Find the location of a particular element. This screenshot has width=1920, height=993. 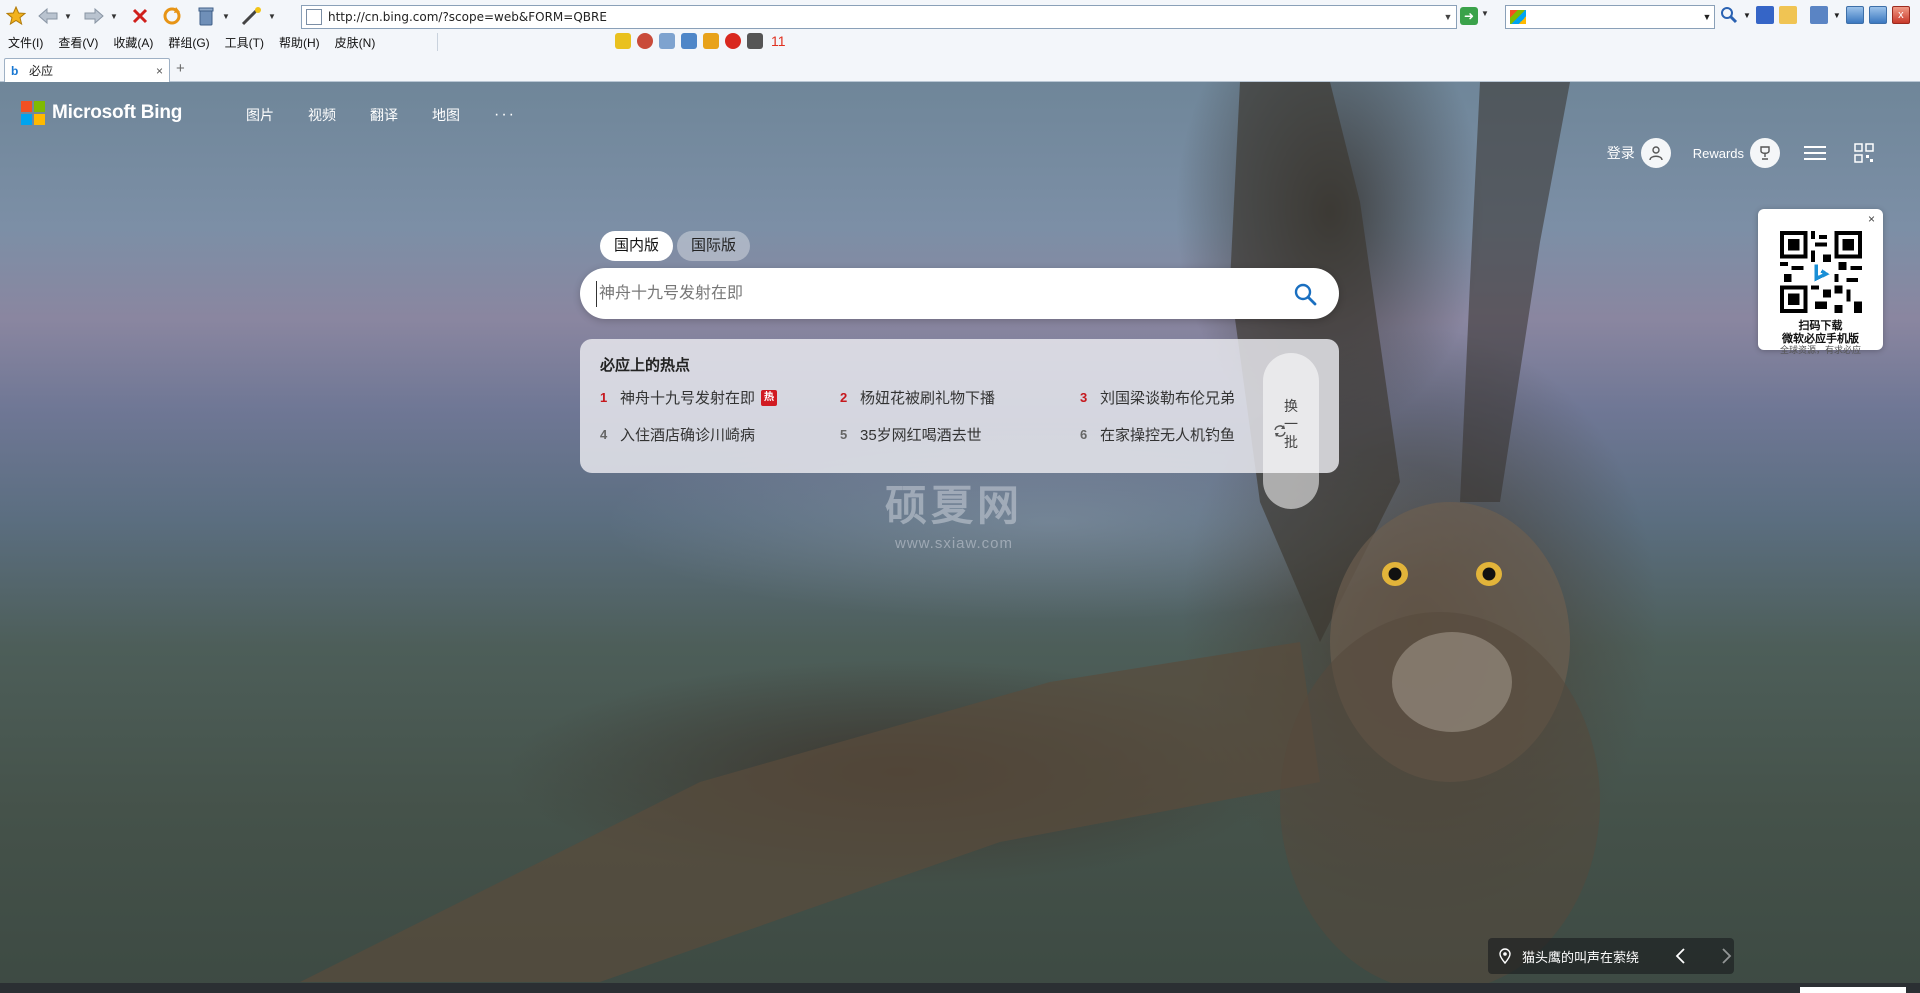

refresh-trending-button: 换 一 批 is located at coordinates (1291, 431).